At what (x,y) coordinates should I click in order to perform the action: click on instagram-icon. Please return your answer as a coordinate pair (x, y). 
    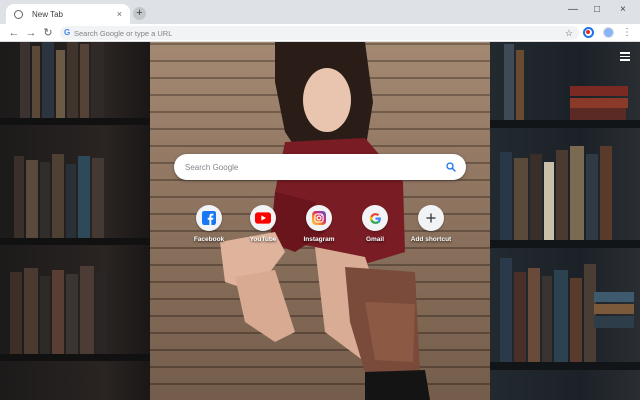
    Looking at the image, I should click on (319, 218).